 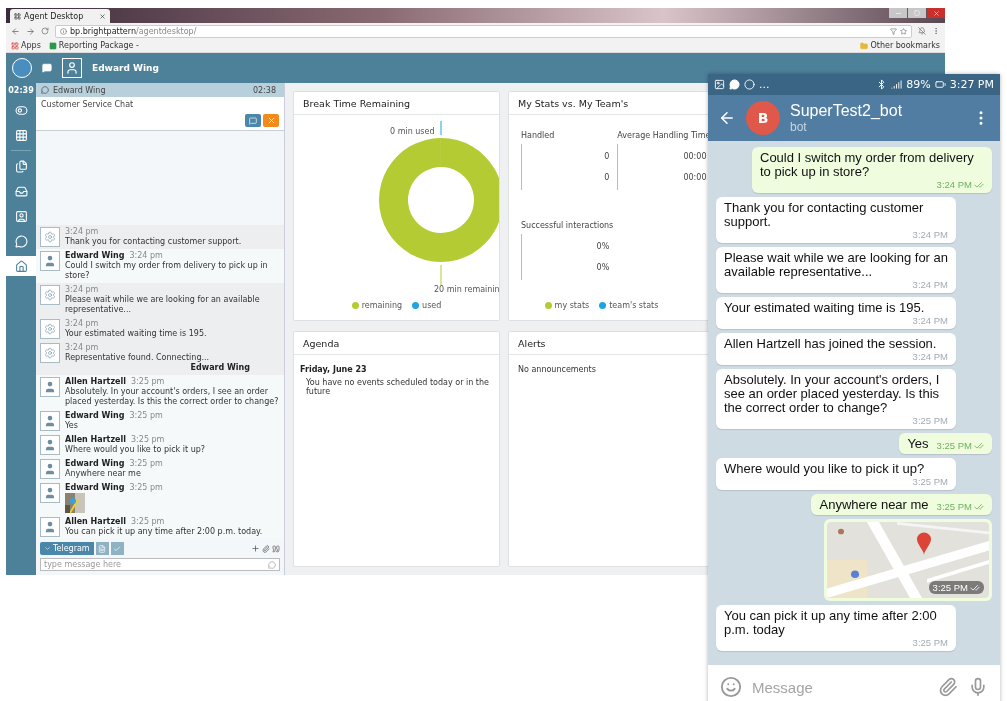 I want to click on message-text: Allen Hartzell has joined the session., so click(x=830, y=344).